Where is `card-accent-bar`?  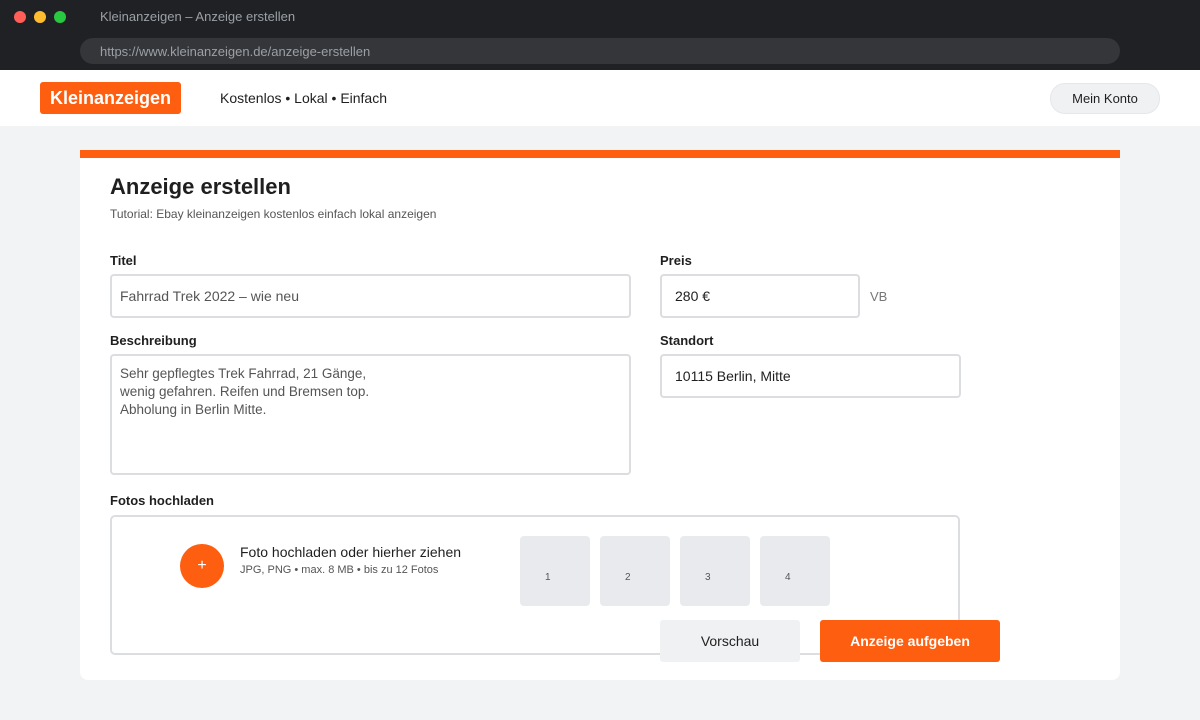 card-accent-bar is located at coordinates (600, 154).